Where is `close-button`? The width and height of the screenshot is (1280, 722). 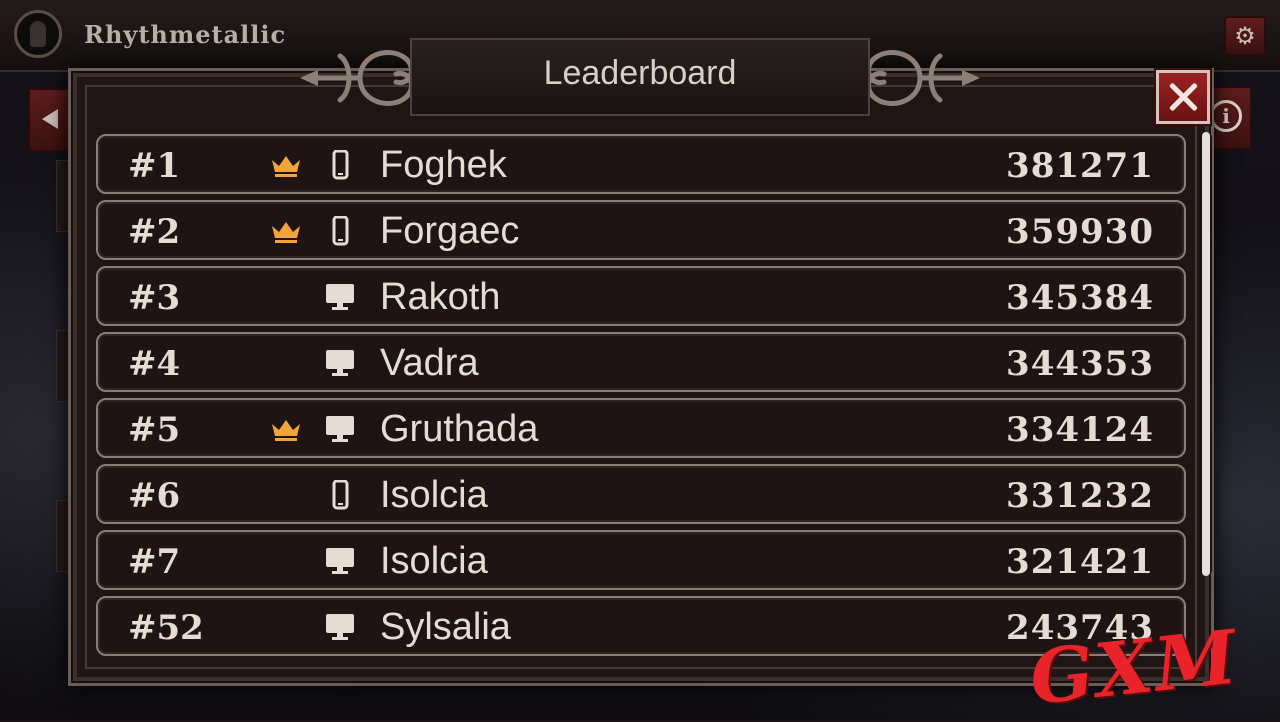
close-button is located at coordinates (1183, 97).